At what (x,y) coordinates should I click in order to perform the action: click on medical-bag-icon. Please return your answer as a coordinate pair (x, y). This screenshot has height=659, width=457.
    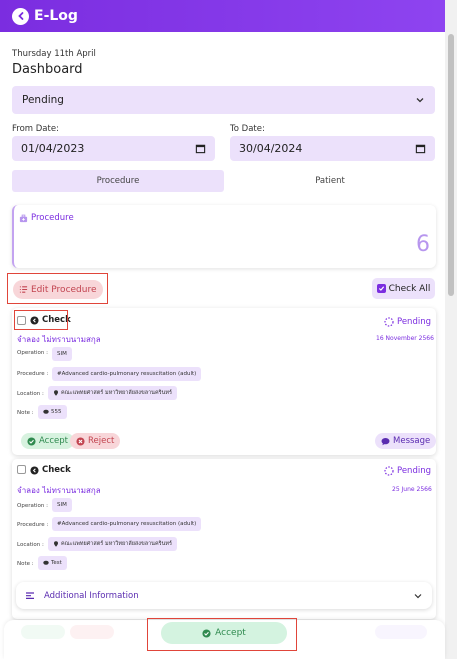
    Looking at the image, I should click on (23, 218).